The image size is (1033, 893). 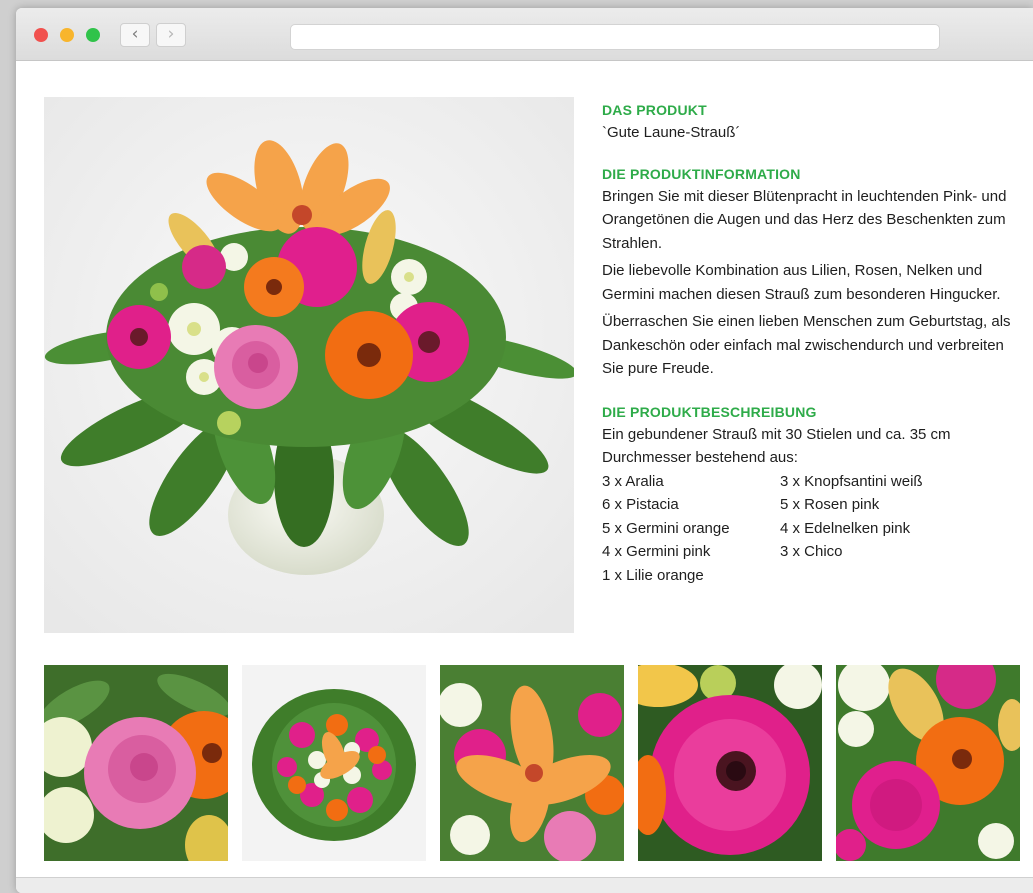 What do you see at coordinates (67, 35) in the screenshot?
I see `minimize-window-button` at bounding box center [67, 35].